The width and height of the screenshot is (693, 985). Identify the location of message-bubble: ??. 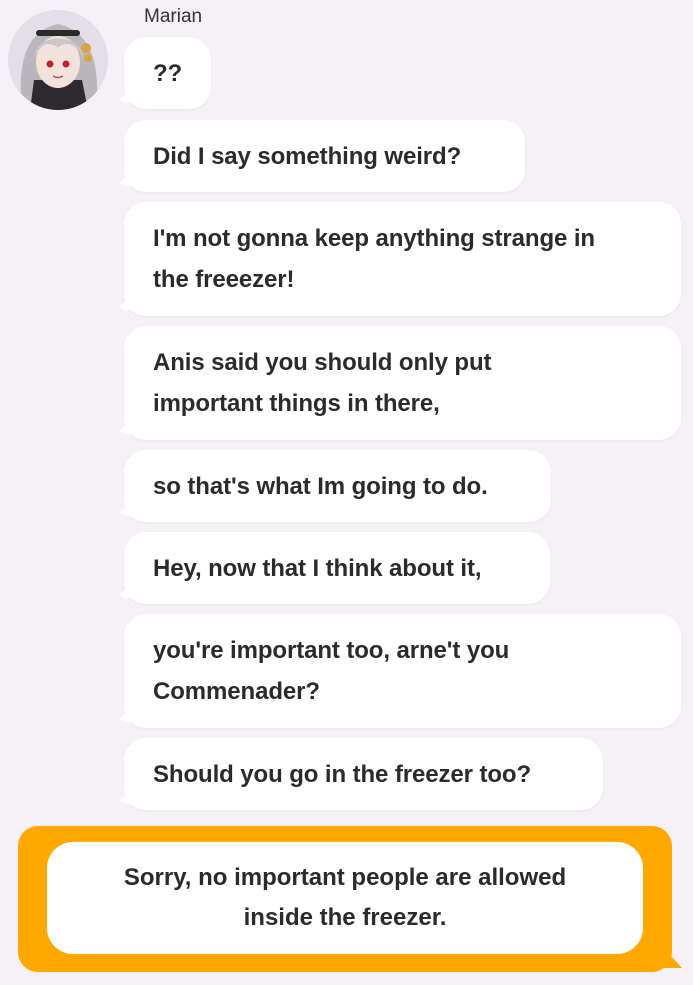
(163, 73).